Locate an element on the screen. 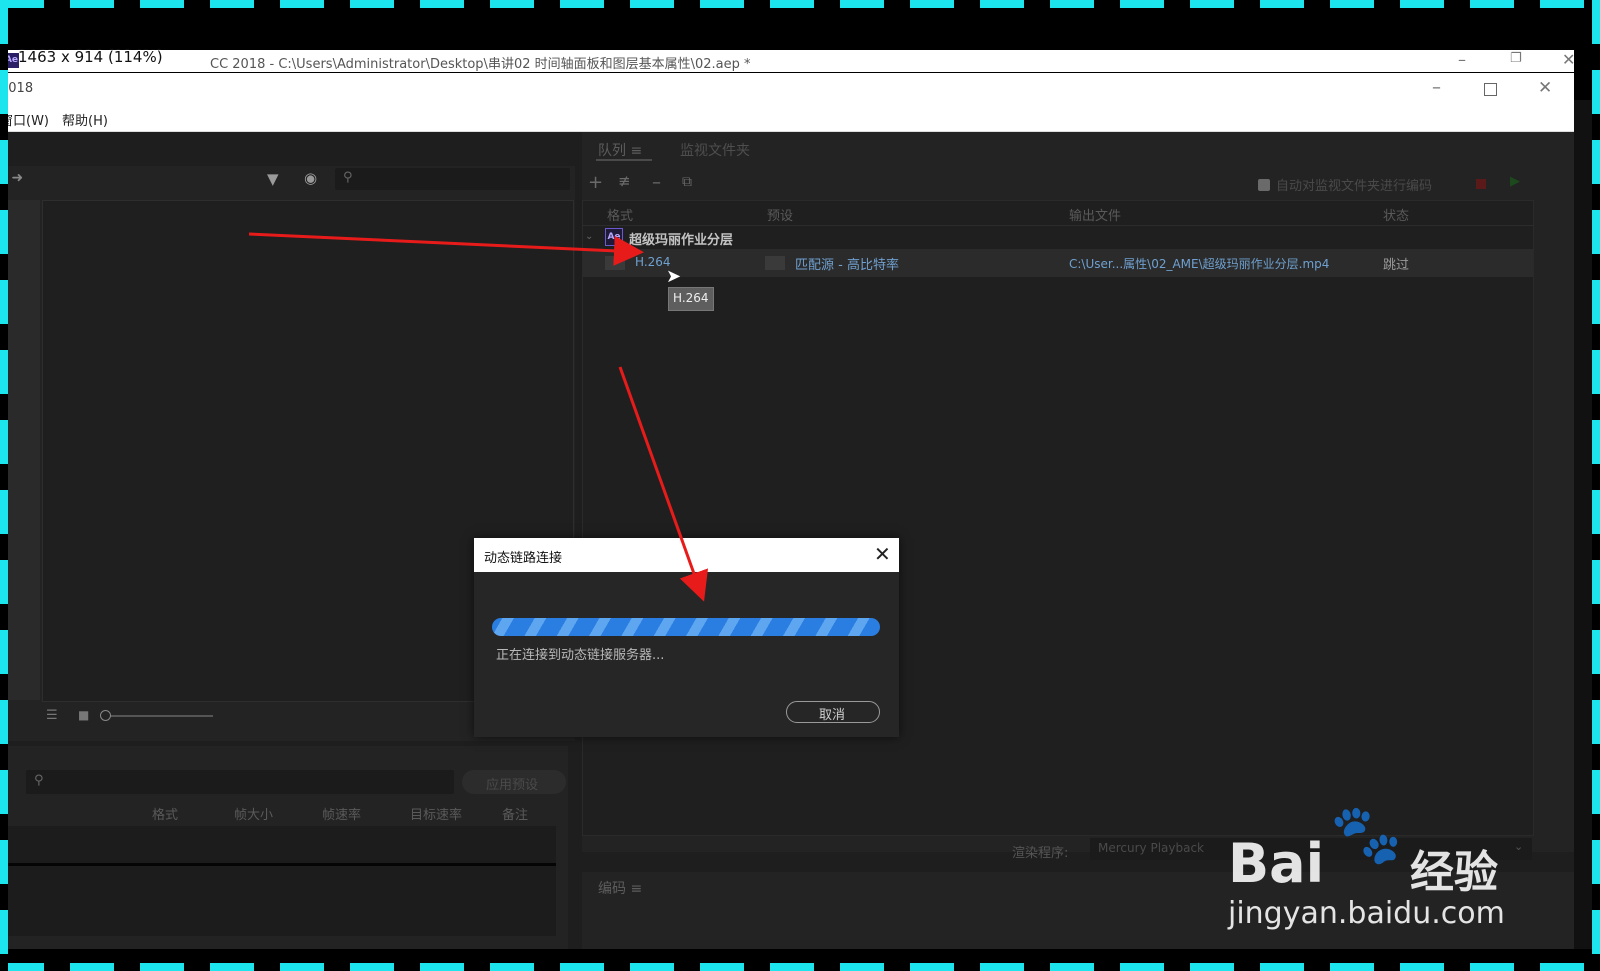 The height and width of the screenshot is (971, 1600). arrow-to-progress is located at coordinates (663, 484).